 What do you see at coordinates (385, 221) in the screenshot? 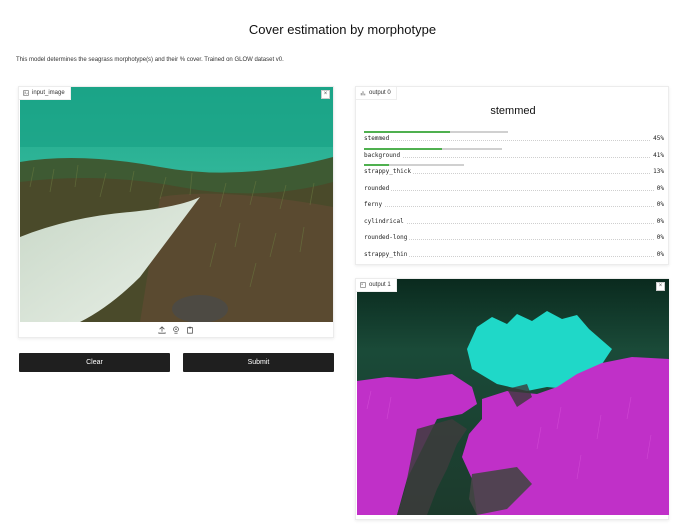
I see `confidence-label: cylindrical` at bounding box center [385, 221].